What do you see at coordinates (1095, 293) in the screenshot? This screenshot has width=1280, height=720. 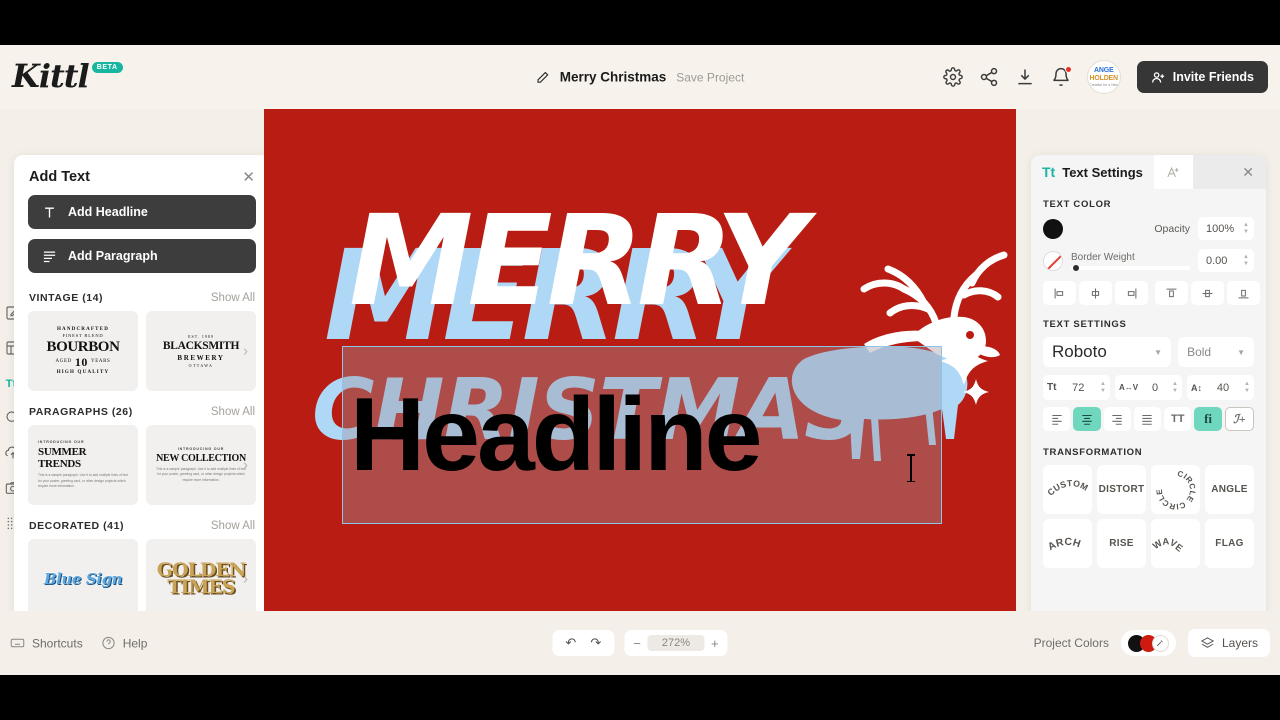 I see `align-center-icon` at bounding box center [1095, 293].